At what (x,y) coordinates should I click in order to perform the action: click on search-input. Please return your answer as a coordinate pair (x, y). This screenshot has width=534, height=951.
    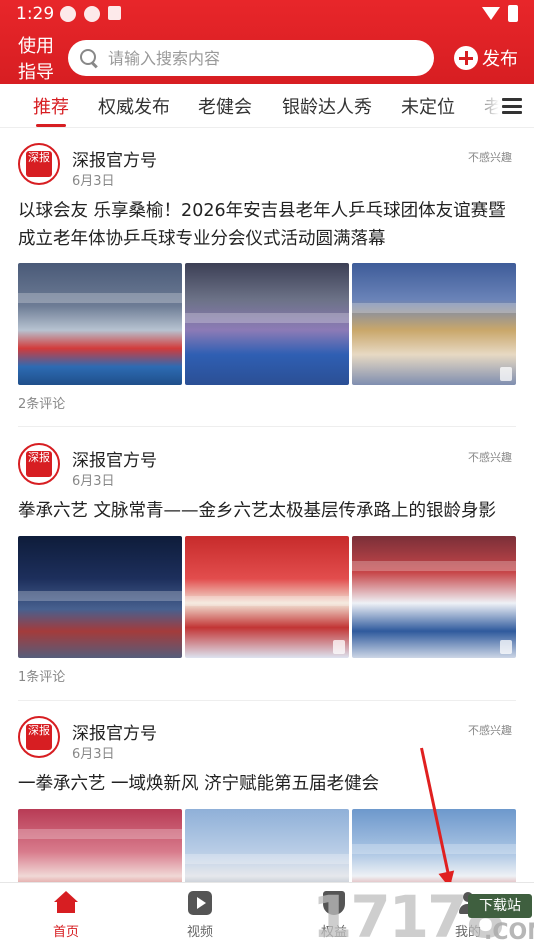
    Looking at the image, I should click on (258, 58).